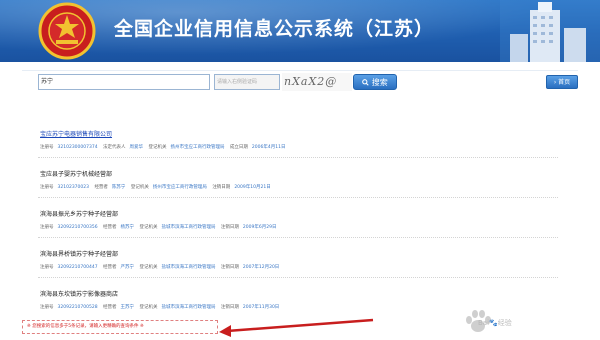  Describe the element at coordinates (252, 187) in the screenshot. I see `meta-value: 2009年10月21日` at that location.